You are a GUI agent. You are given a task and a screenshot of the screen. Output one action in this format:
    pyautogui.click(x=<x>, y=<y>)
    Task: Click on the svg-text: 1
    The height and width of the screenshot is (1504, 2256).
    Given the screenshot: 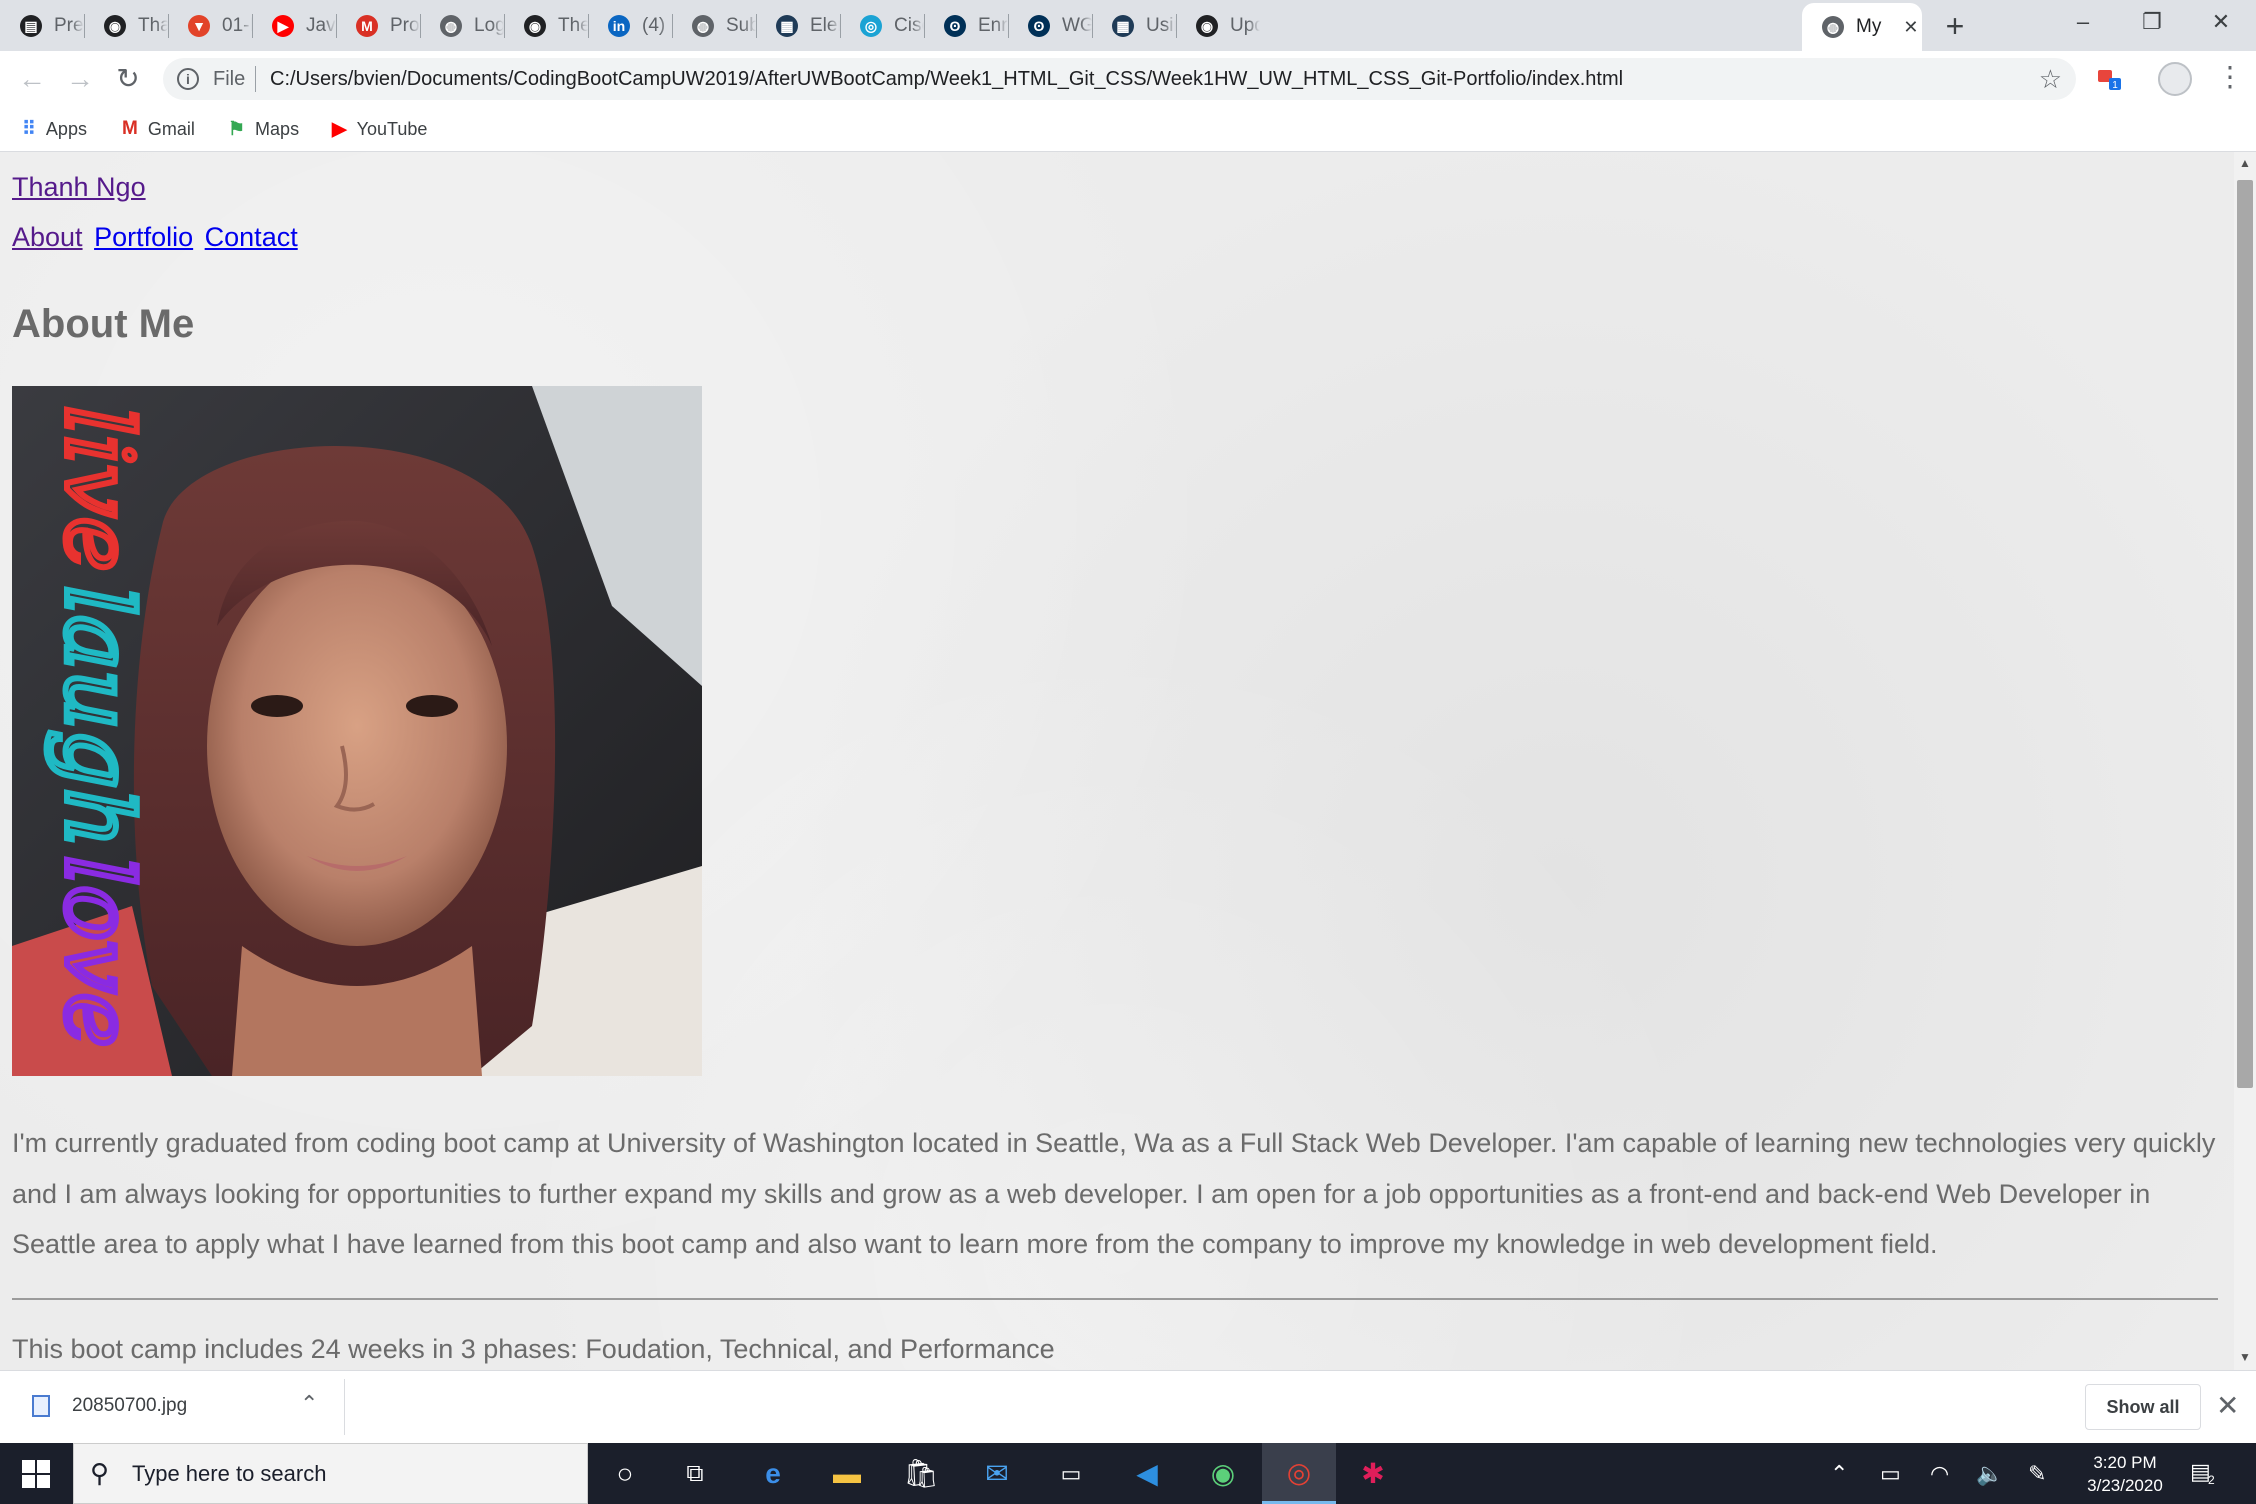 What is the action you would take?
    pyautogui.click(x=2115, y=85)
    